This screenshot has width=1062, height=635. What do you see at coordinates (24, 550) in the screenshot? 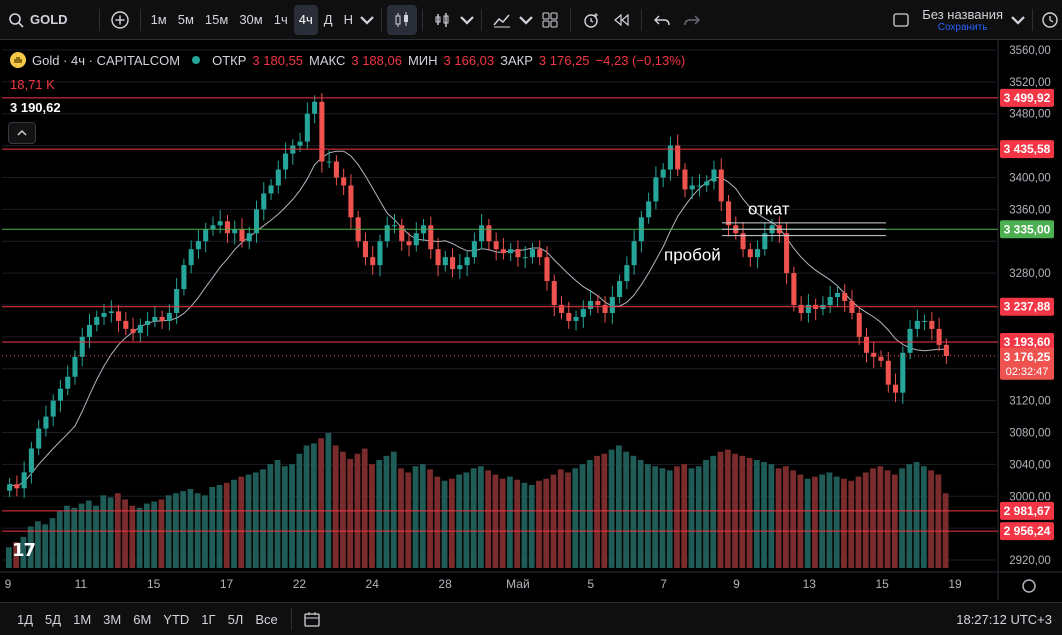
I see `tradingview-logo-icon: 17` at bounding box center [24, 550].